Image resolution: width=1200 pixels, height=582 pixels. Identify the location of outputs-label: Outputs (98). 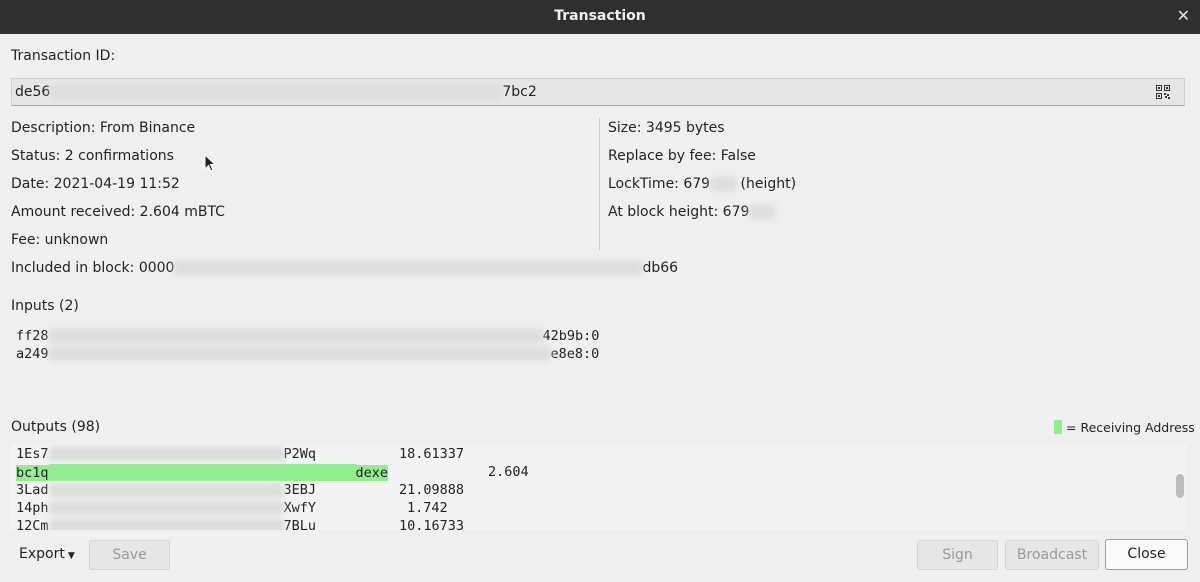
(56, 427).